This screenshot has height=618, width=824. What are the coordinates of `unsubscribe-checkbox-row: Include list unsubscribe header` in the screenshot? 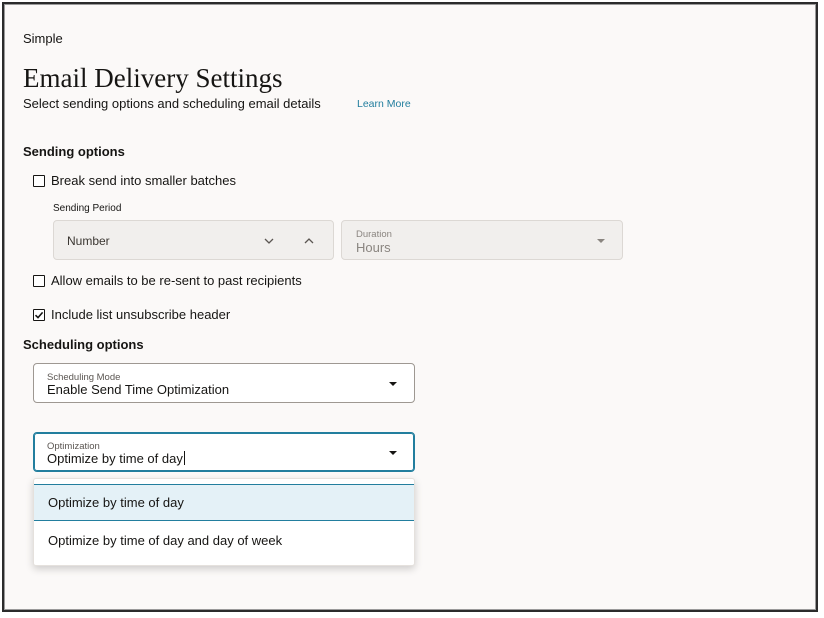 It's located at (131, 314).